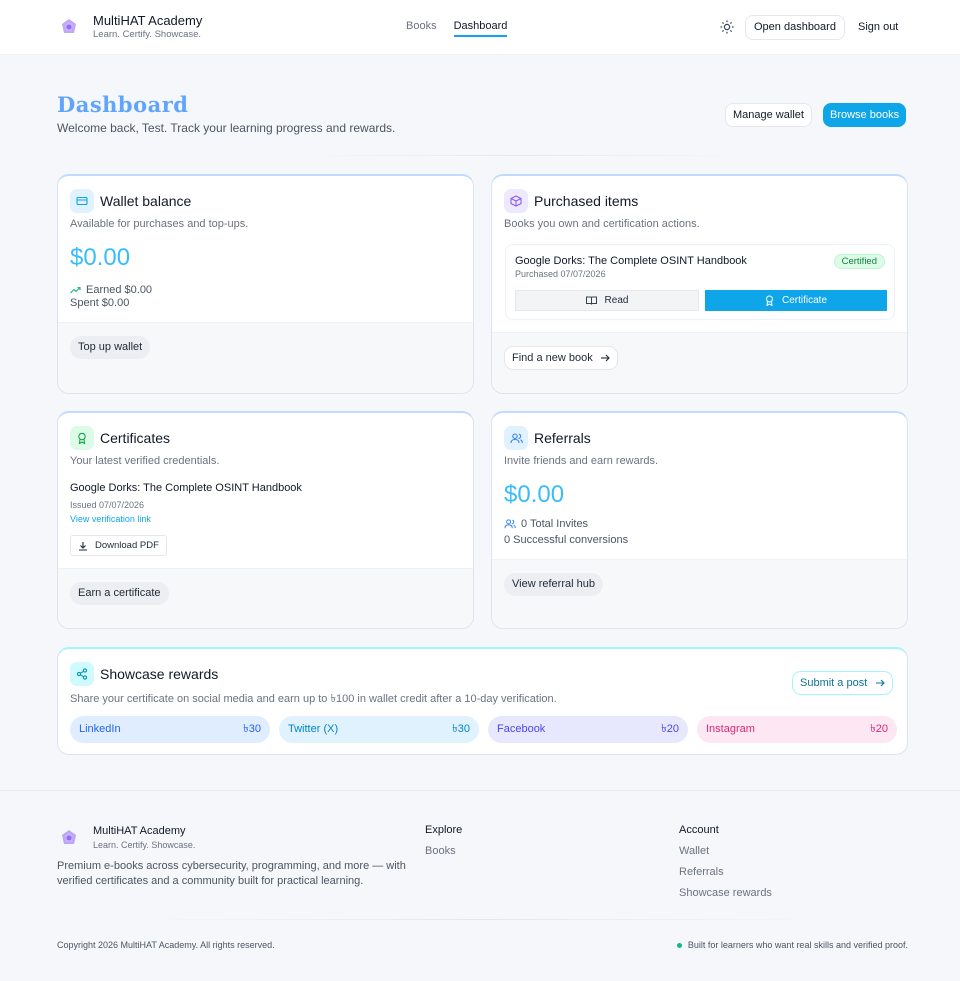 The height and width of the screenshot is (981, 960). What do you see at coordinates (591, 300) in the screenshot?
I see `book-open-icon` at bounding box center [591, 300].